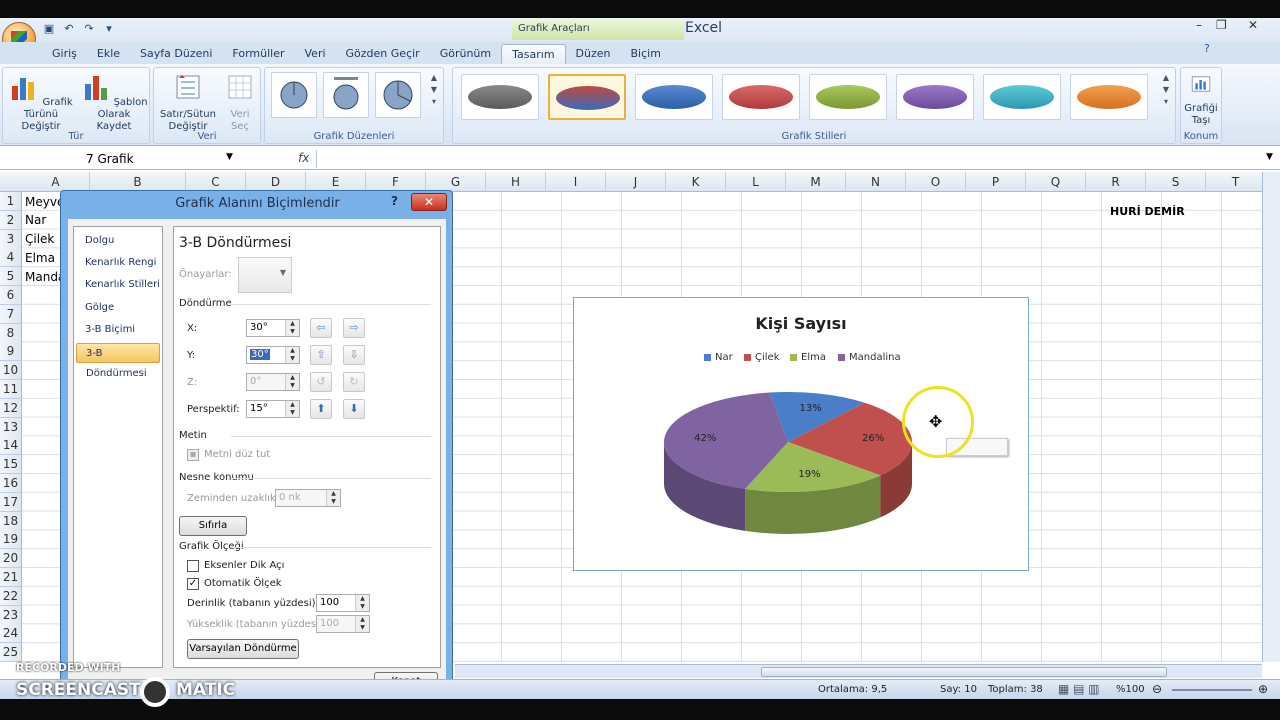 Image resolution: width=1280 pixels, height=720 pixels. Describe the element at coordinates (869, 357) in the screenshot. I see `legend-item-3: Mandalina` at that location.